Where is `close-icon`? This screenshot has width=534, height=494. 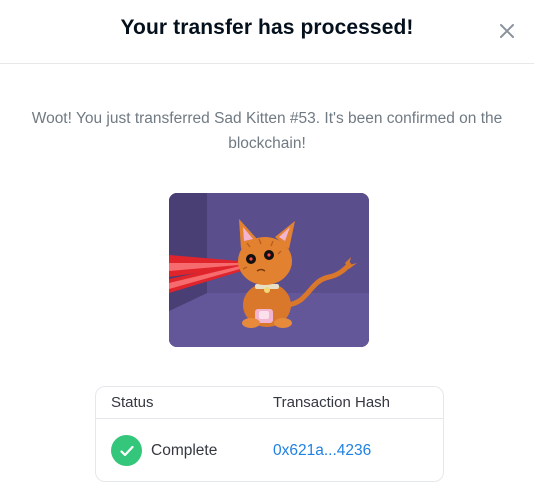 close-icon is located at coordinates (507, 31).